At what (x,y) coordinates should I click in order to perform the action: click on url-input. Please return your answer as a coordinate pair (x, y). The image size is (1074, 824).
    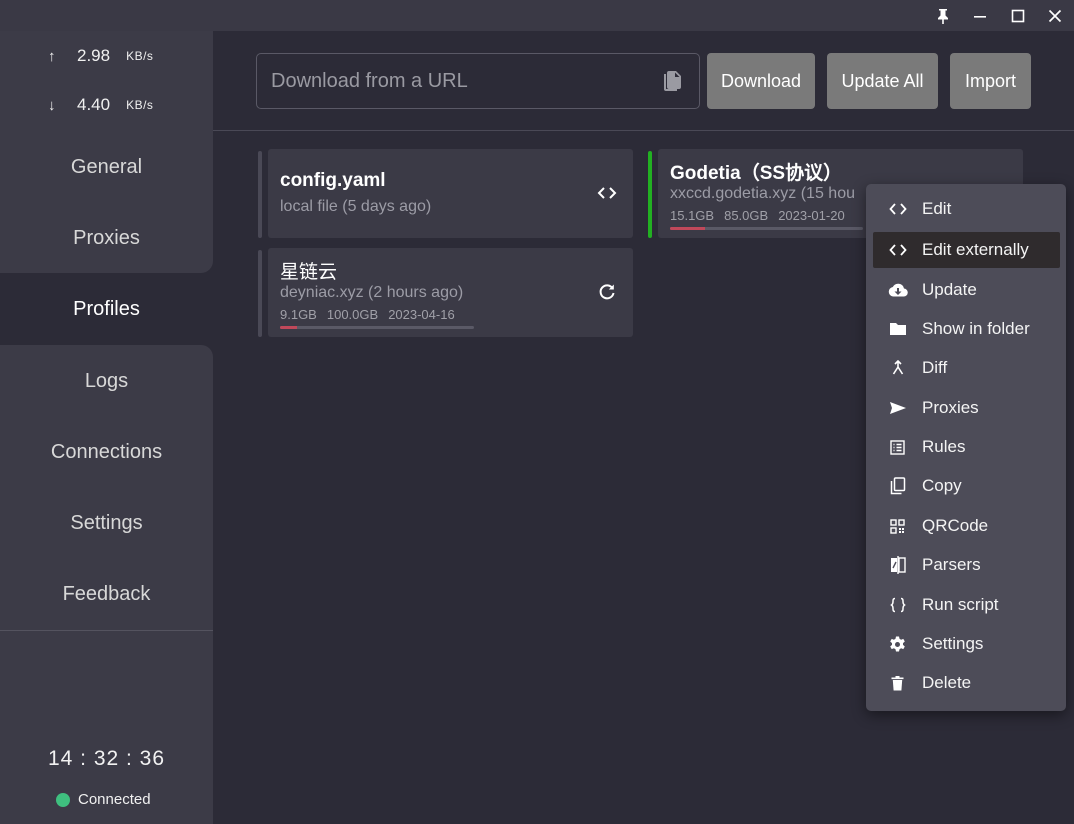
    Looking at the image, I should click on (452, 81).